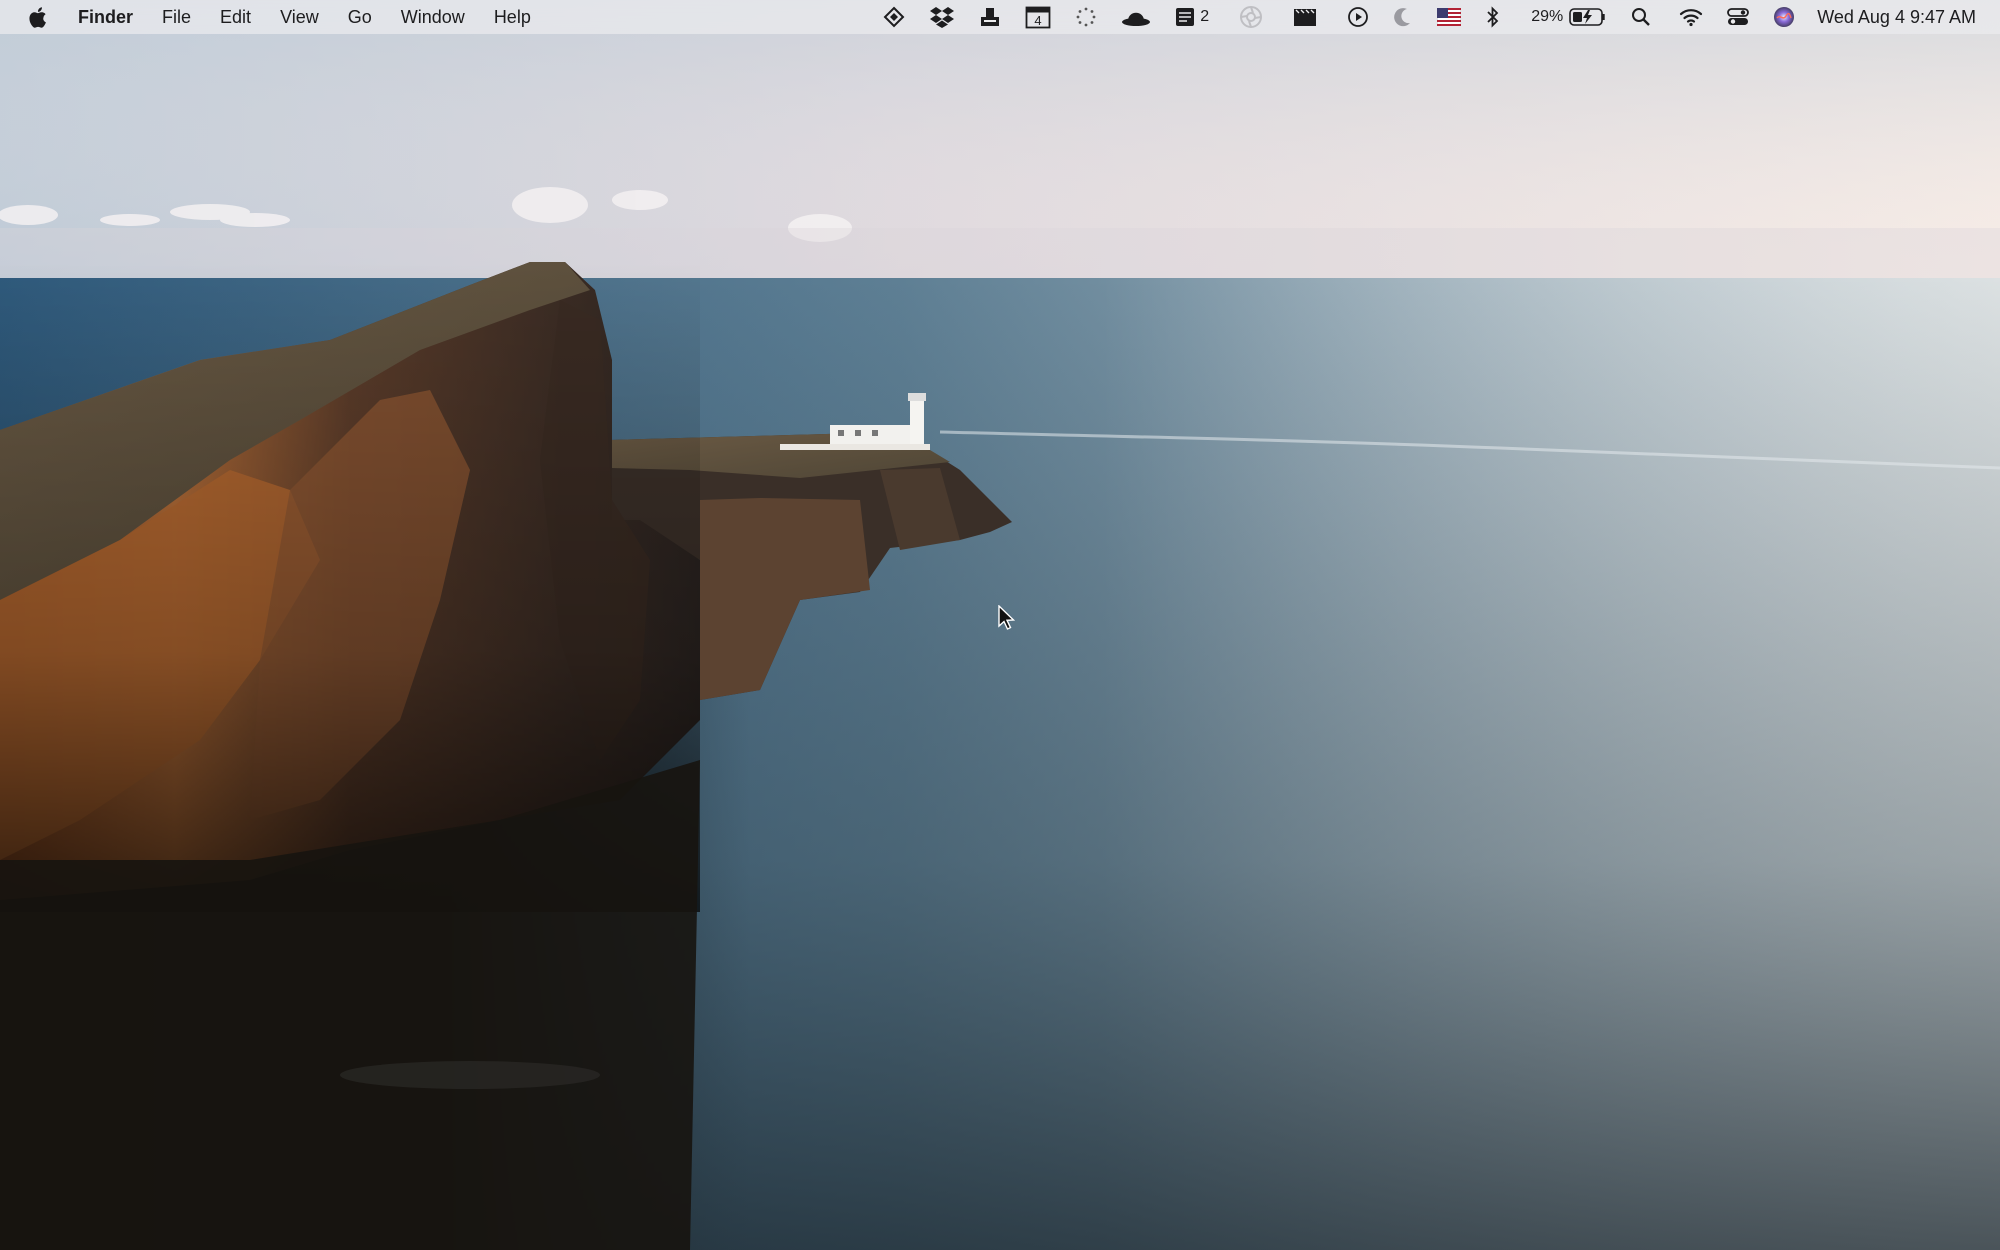  I want to click on battery-status: 29%, so click(1569, 17).